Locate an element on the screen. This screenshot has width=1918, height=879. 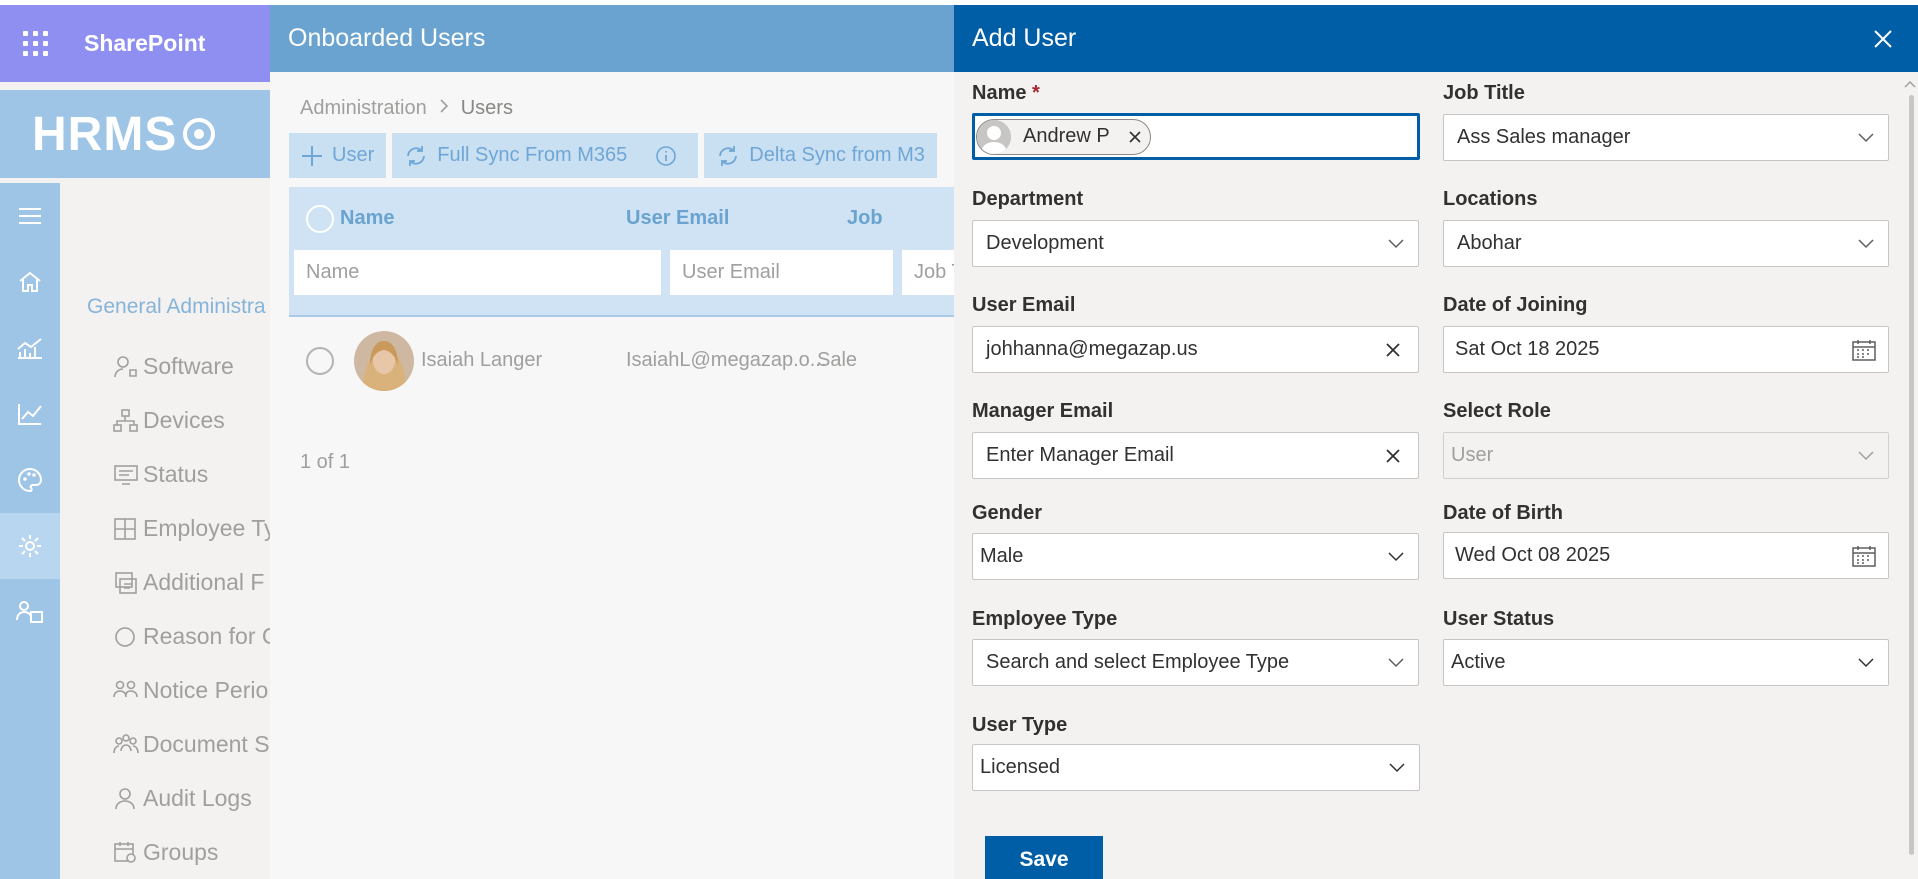
hrms-logo: HRMS is located at coordinates (124, 134).